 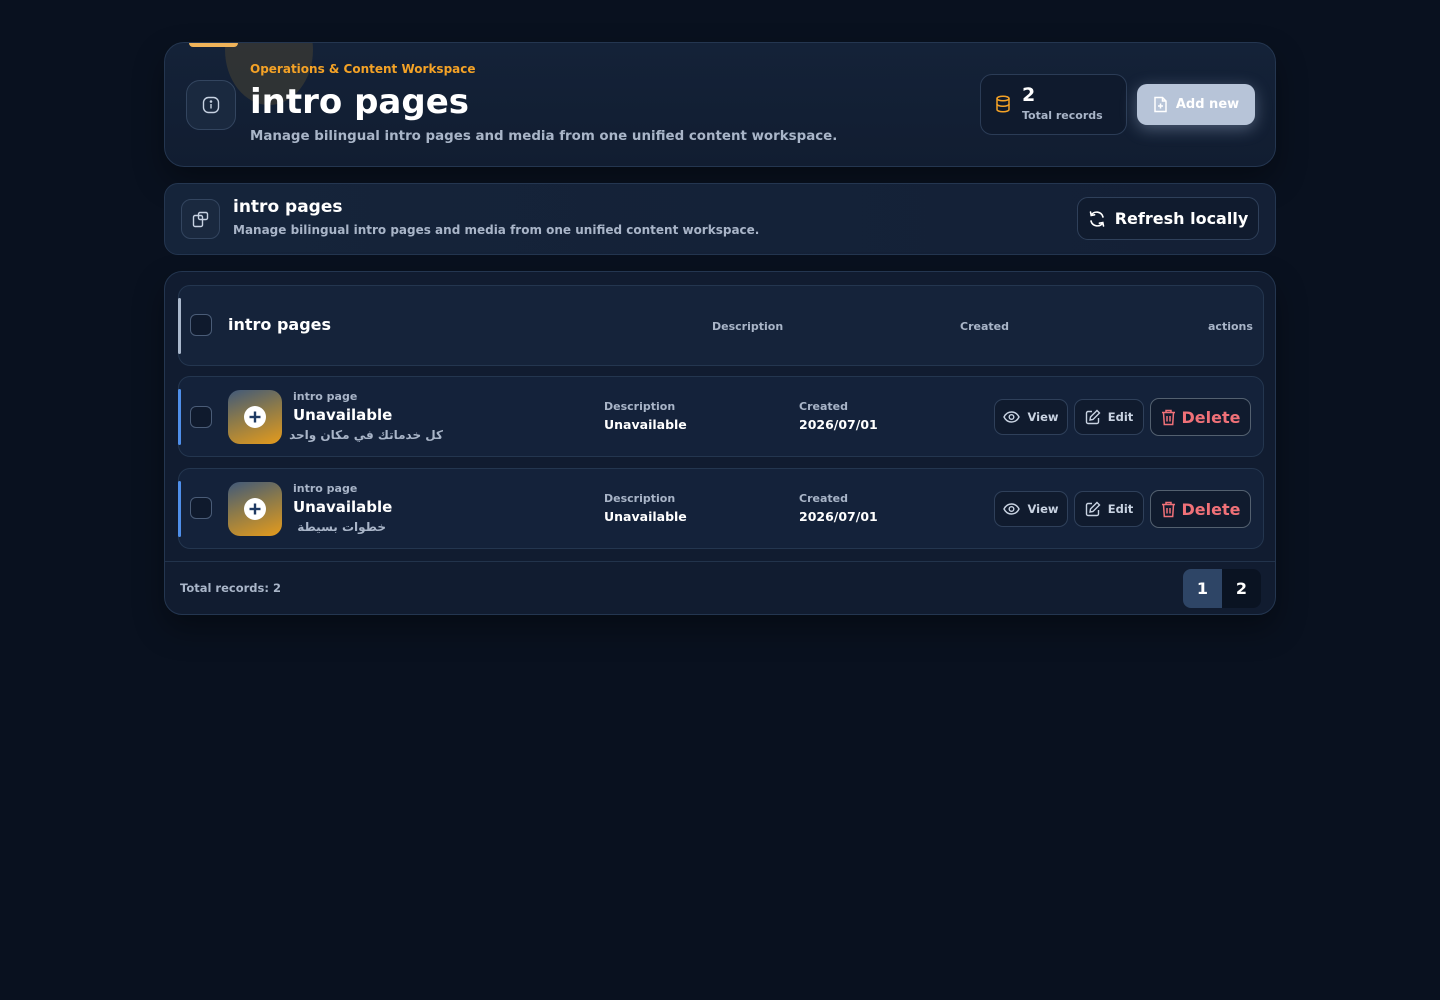 What do you see at coordinates (179, 326) in the screenshot?
I see `header-accent-bar` at bounding box center [179, 326].